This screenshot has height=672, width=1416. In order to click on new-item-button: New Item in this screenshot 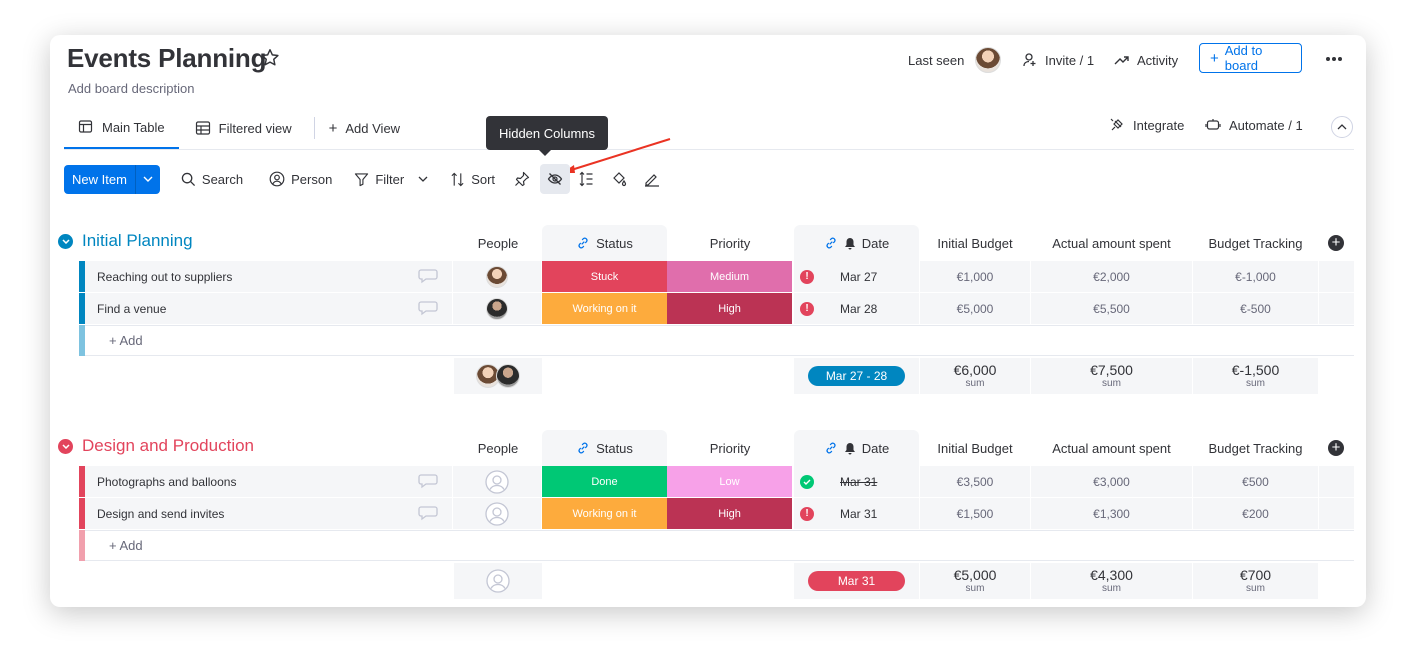, I will do `click(112, 179)`.